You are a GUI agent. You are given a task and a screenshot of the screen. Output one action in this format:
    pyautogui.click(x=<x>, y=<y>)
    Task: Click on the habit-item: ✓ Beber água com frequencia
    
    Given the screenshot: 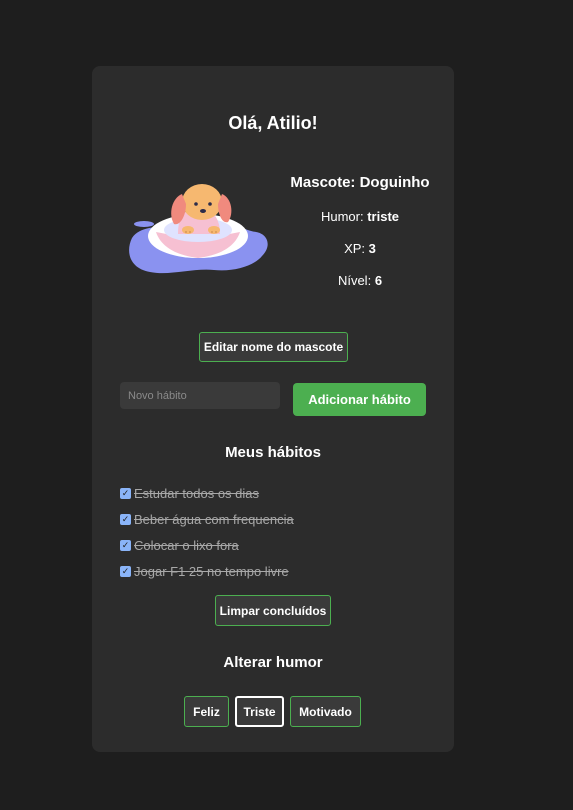 What is the action you would take?
    pyautogui.click(x=207, y=519)
    